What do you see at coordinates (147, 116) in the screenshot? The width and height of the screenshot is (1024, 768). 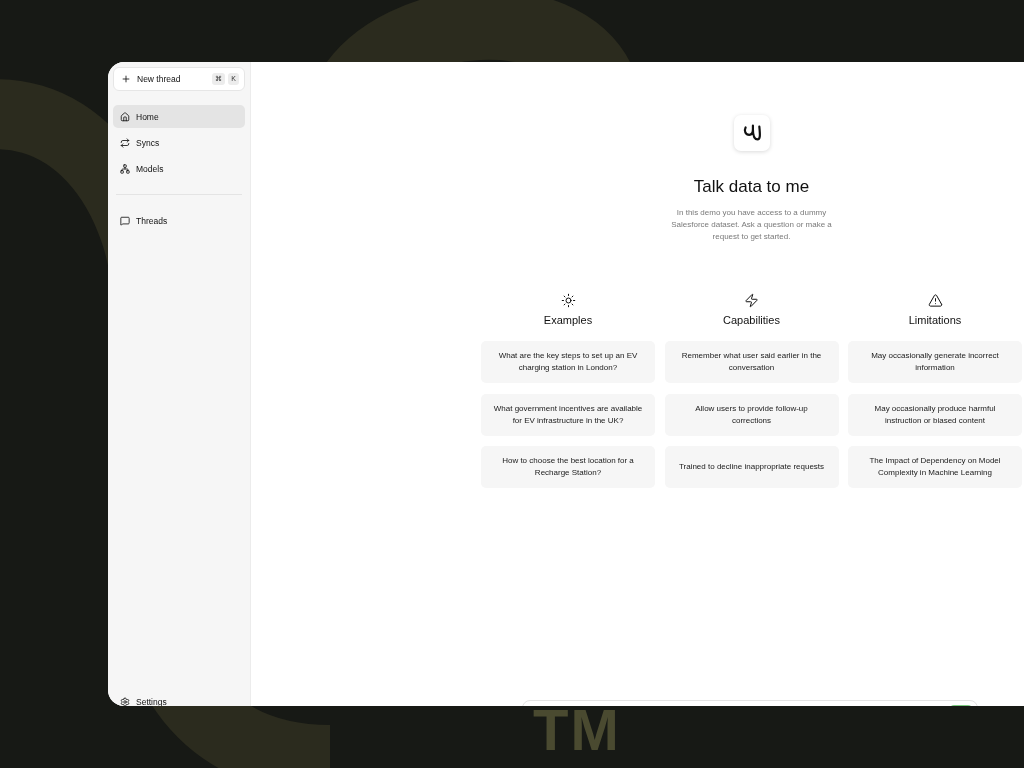 I see `sidebar-label: Home` at bounding box center [147, 116].